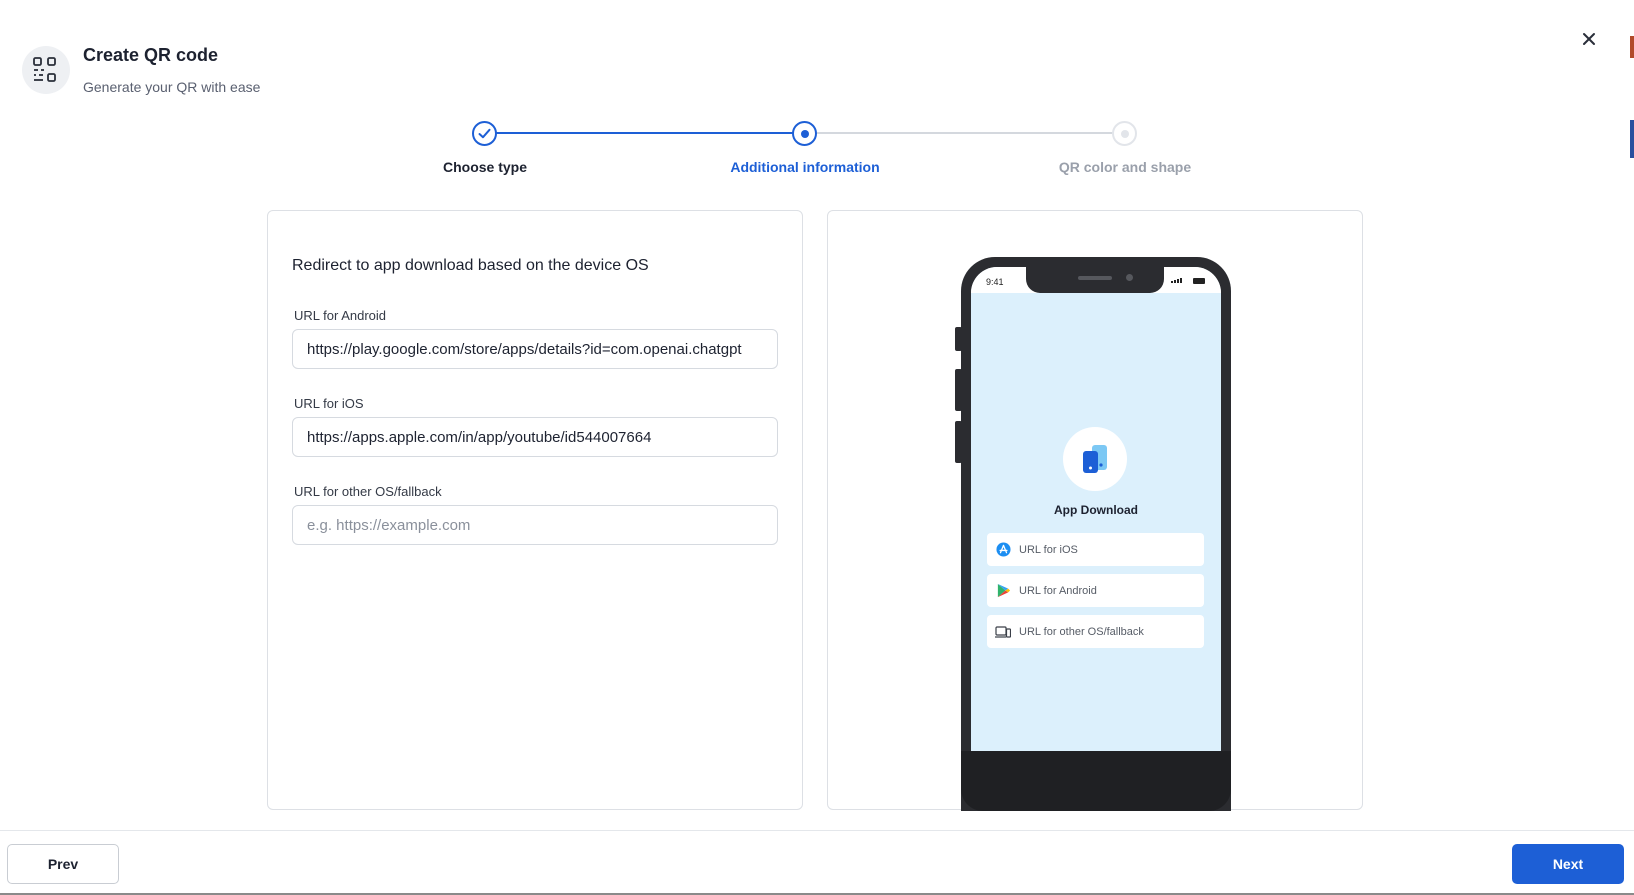 This screenshot has width=1634, height=895. What do you see at coordinates (1003, 632) in the screenshot?
I see `devices-icon` at bounding box center [1003, 632].